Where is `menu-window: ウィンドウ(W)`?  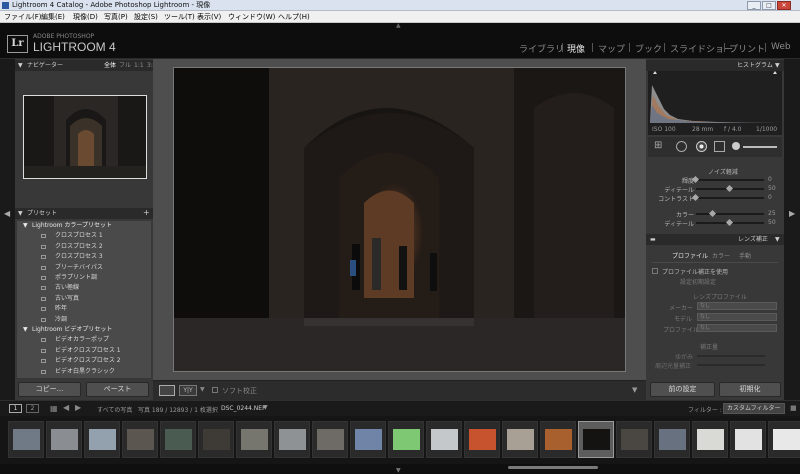 menu-window: ウィンドウ(W) is located at coordinates (251, 17).